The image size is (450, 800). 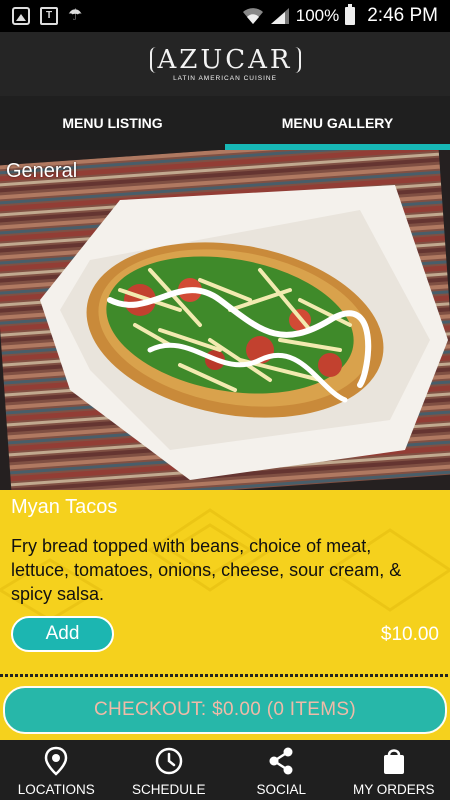 What do you see at coordinates (252, 16) in the screenshot?
I see `wifi-icon` at bounding box center [252, 16].